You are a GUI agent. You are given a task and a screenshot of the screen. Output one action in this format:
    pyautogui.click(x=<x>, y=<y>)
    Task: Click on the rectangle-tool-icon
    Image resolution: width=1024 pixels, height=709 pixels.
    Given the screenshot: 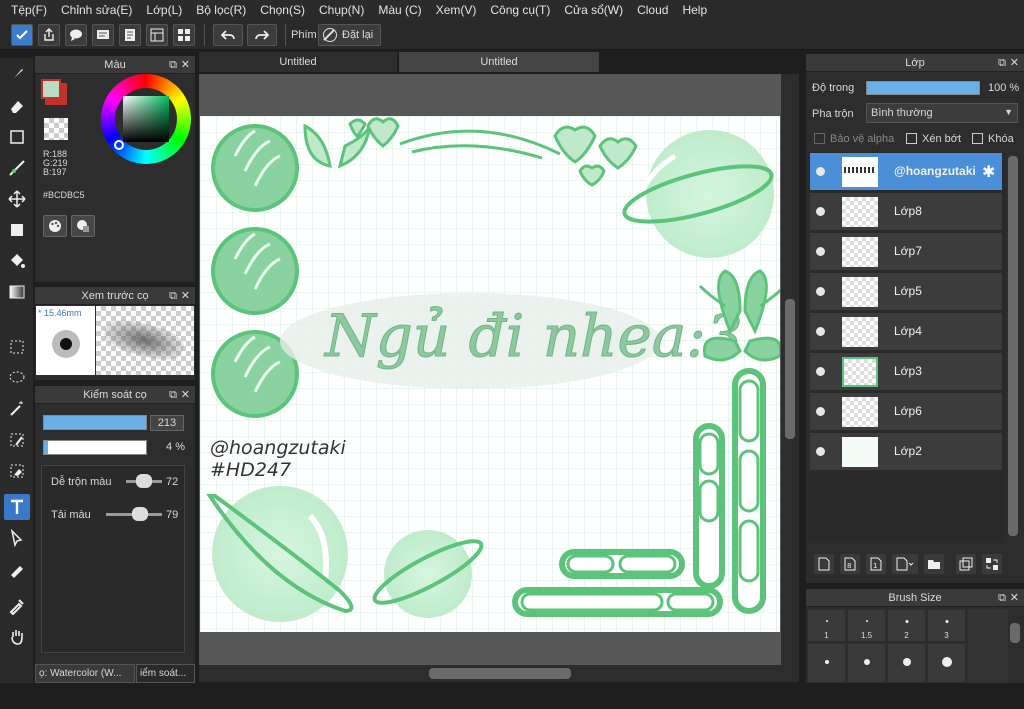 What is the action you would take?
    pyautogui.click(x=17, y=137)
    